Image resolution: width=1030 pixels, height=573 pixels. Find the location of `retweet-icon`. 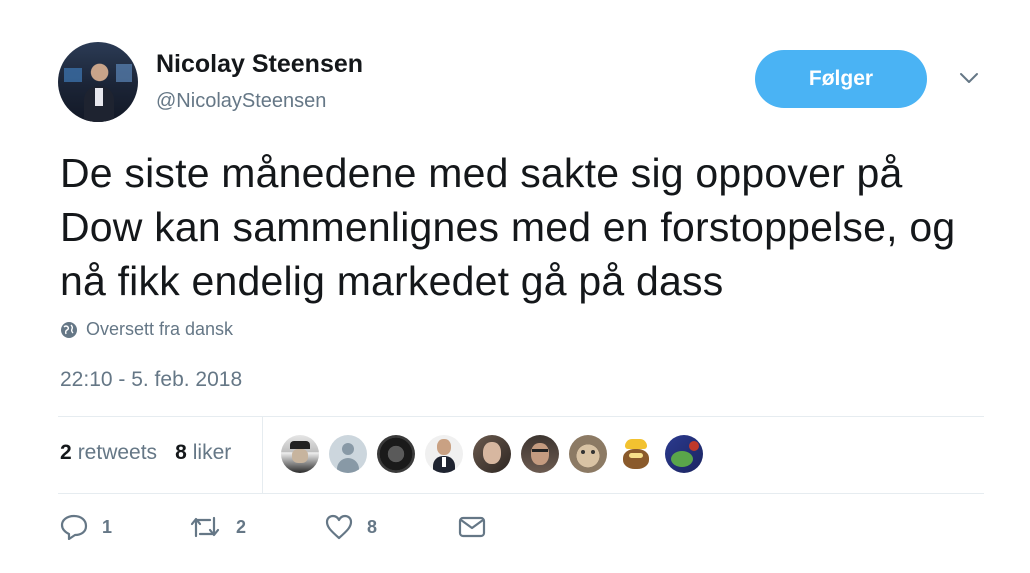

retweet-icon is located at coordinates (205, 527).